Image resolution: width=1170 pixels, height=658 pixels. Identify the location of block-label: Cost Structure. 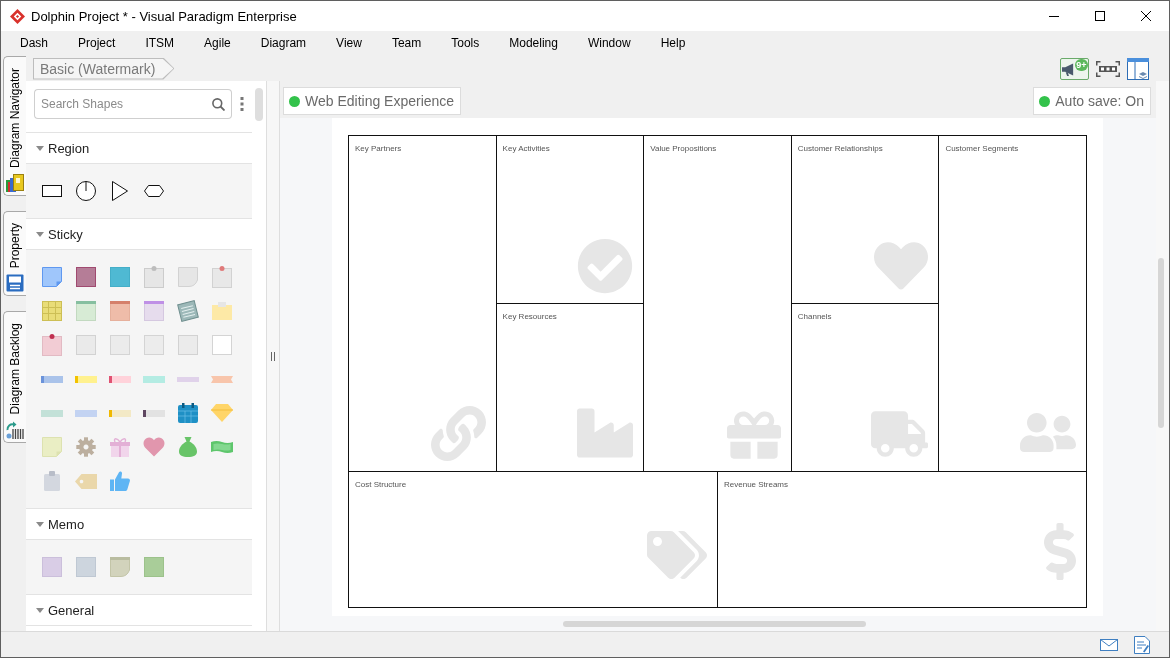
(381, 485).